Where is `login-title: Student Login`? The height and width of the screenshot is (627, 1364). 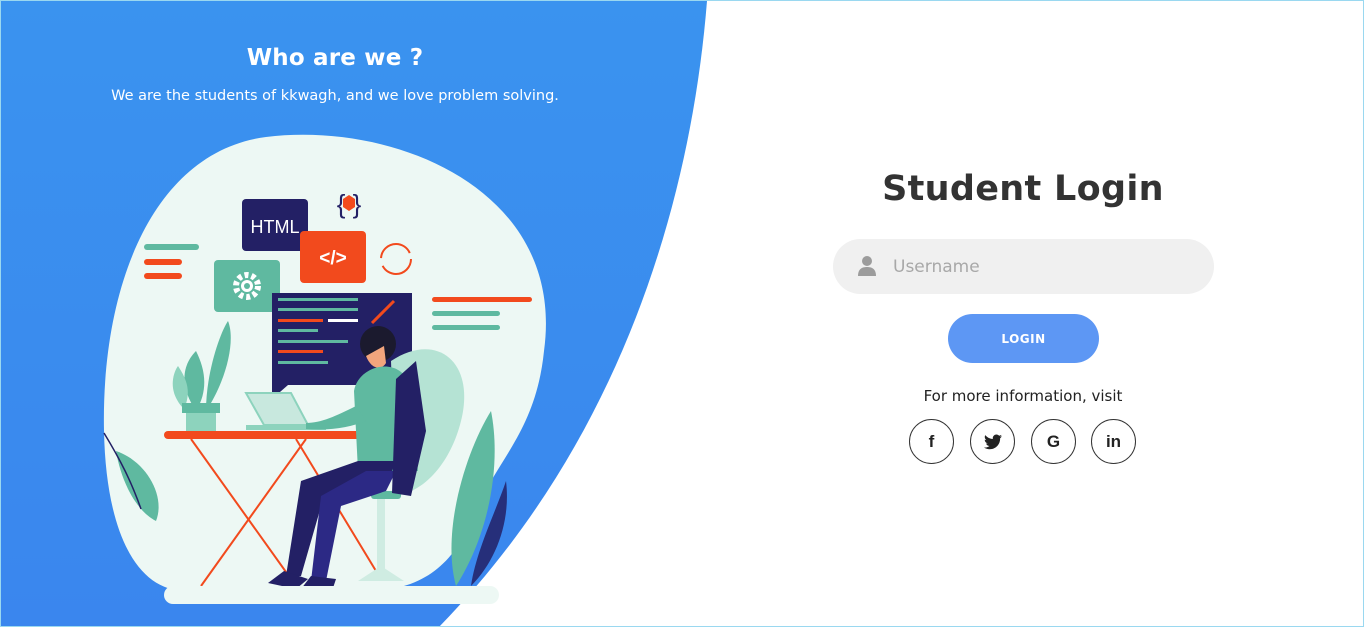 login-title: Student Login is located at coordinates (1023, 189).